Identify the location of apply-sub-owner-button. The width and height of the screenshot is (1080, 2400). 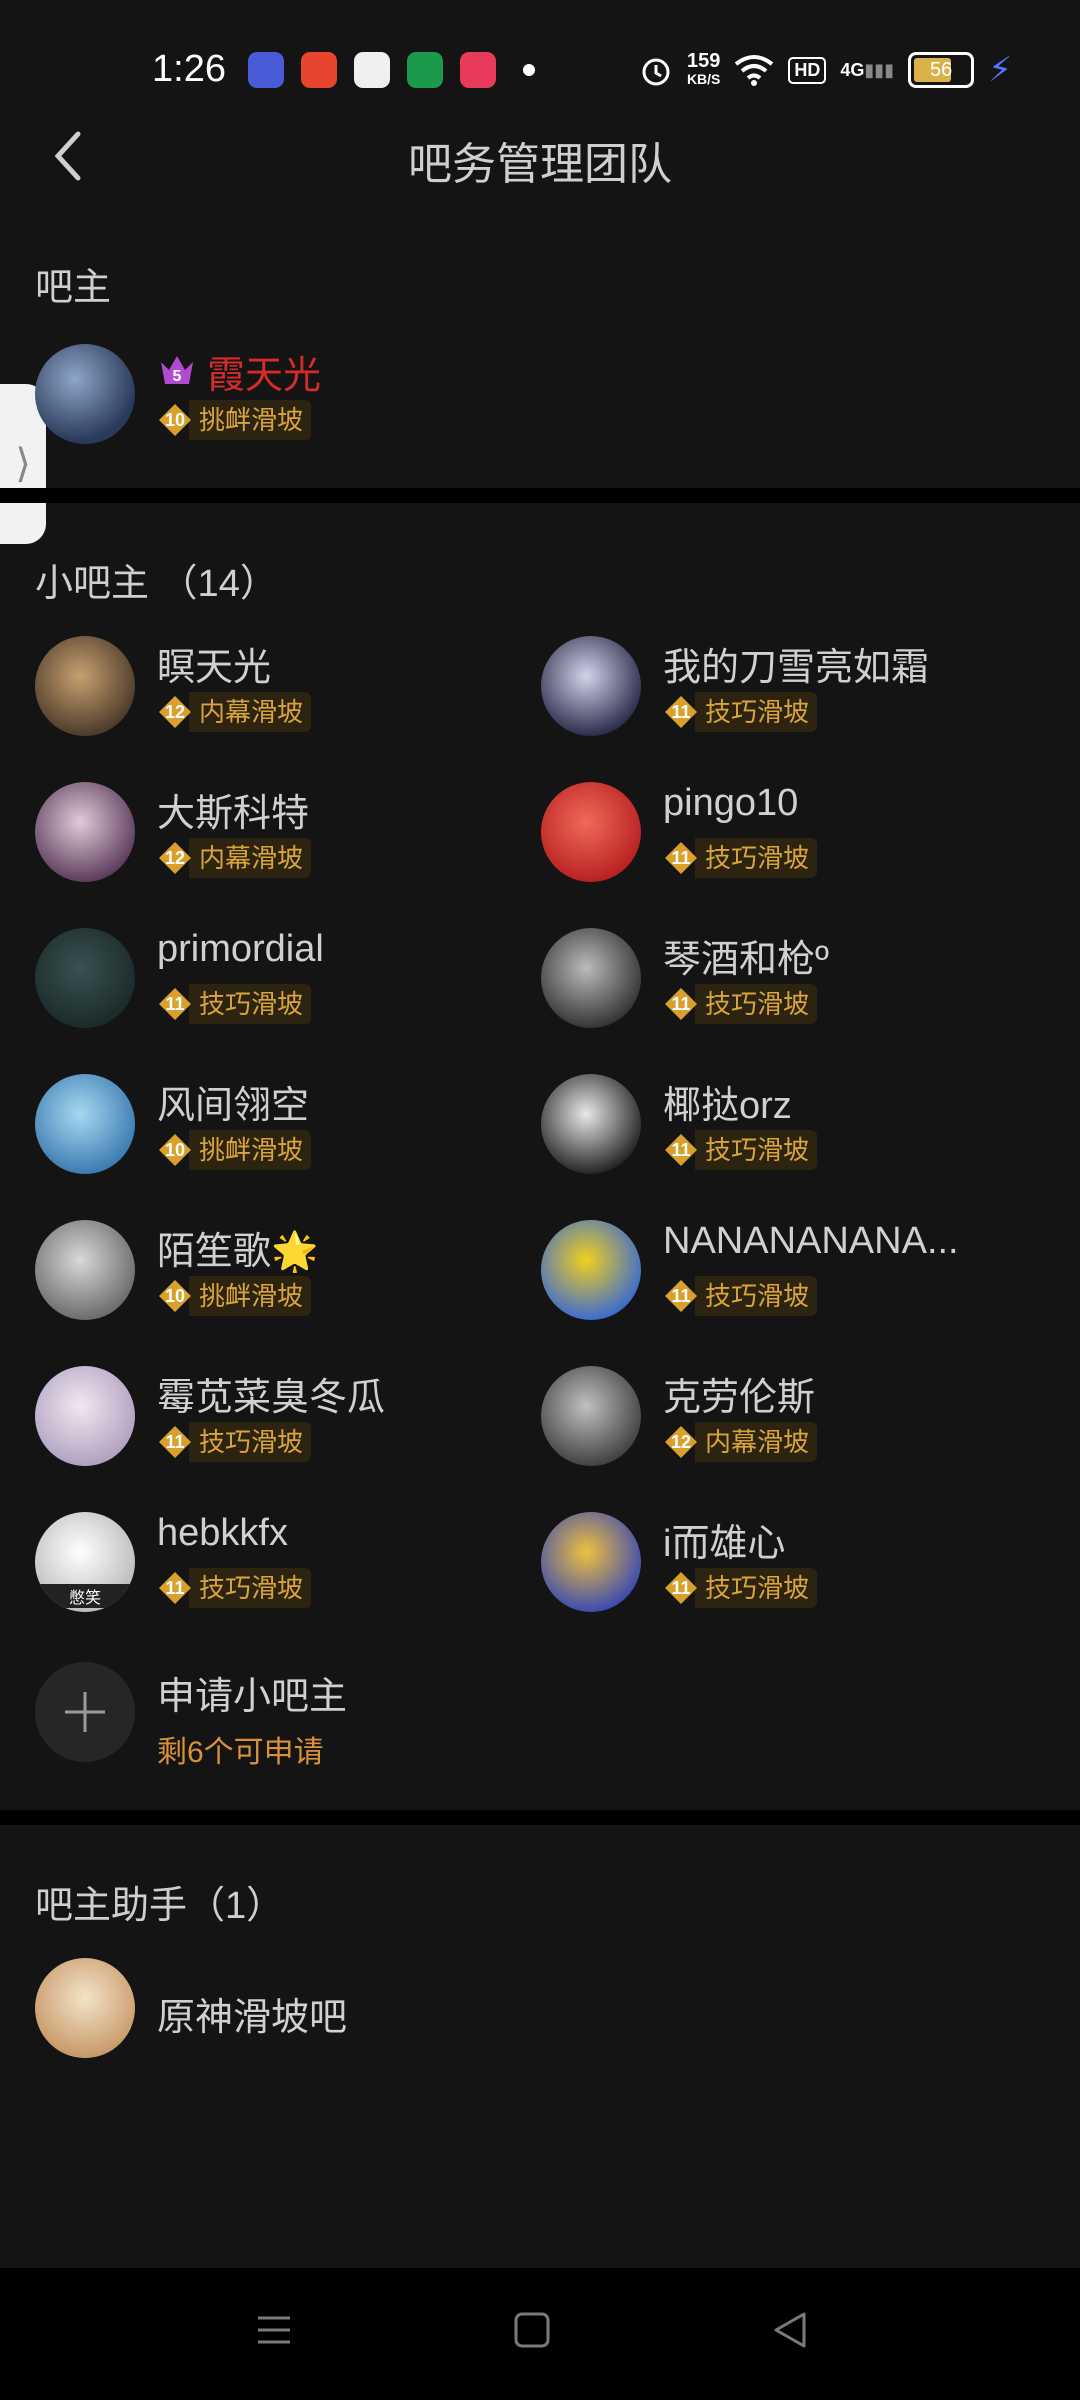
(85, 1712).